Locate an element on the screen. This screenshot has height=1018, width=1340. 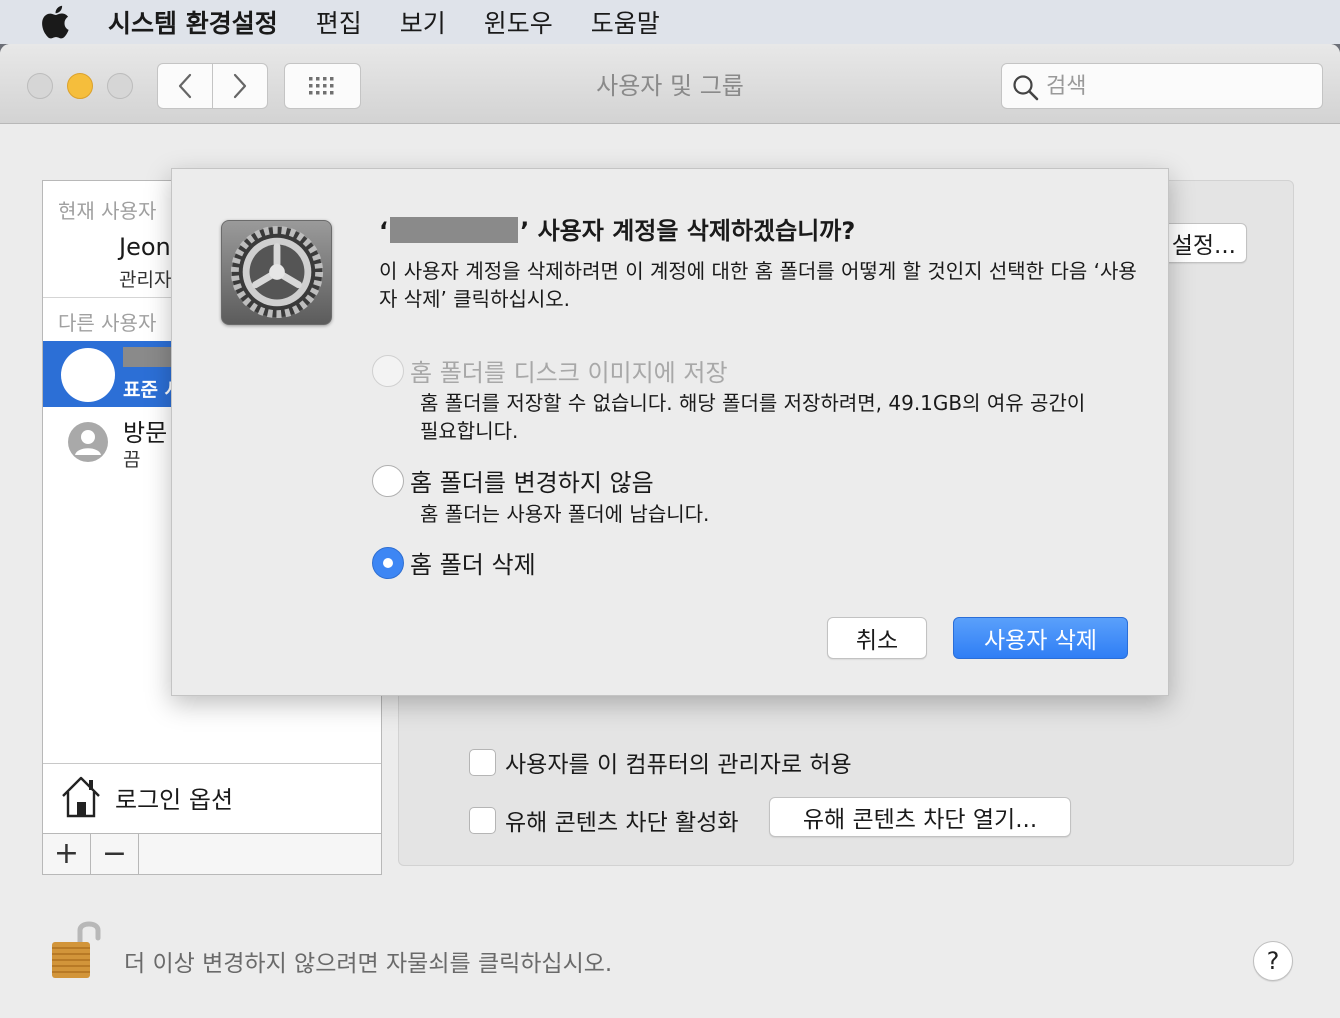
keep-home-folder-label: 홈 폴더를 변경하지 않음 is located at coordinates (532, 483).